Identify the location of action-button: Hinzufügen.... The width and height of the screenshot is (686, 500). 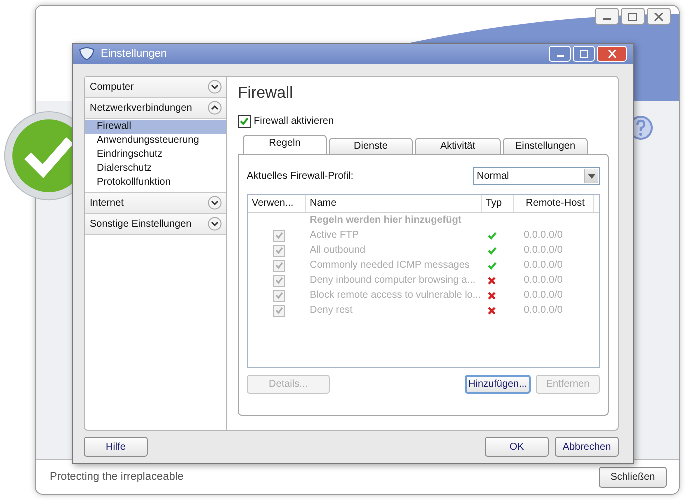
(498, 384).